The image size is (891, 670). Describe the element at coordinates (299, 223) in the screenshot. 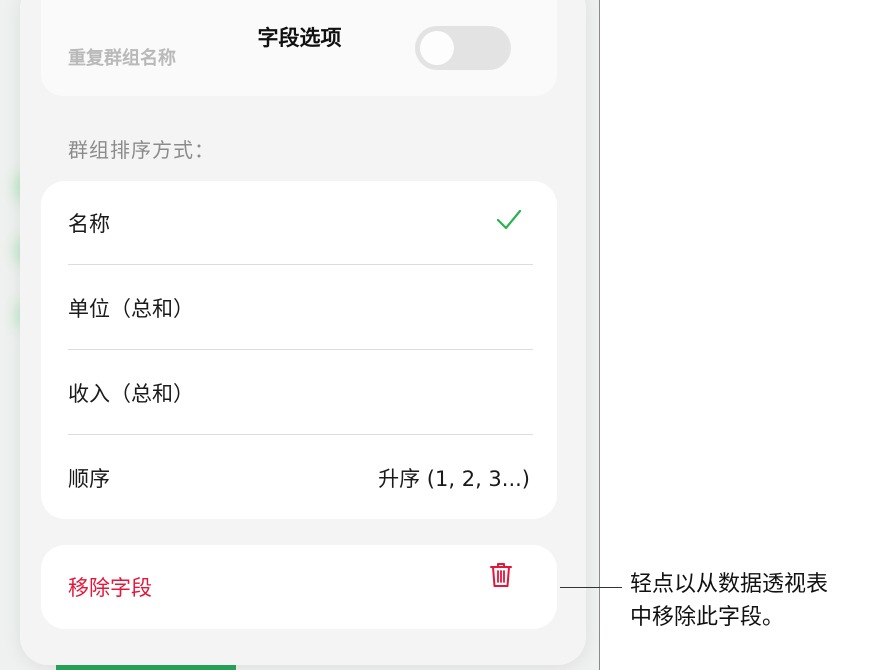

I see `sort-option-name: 名称` at that location.